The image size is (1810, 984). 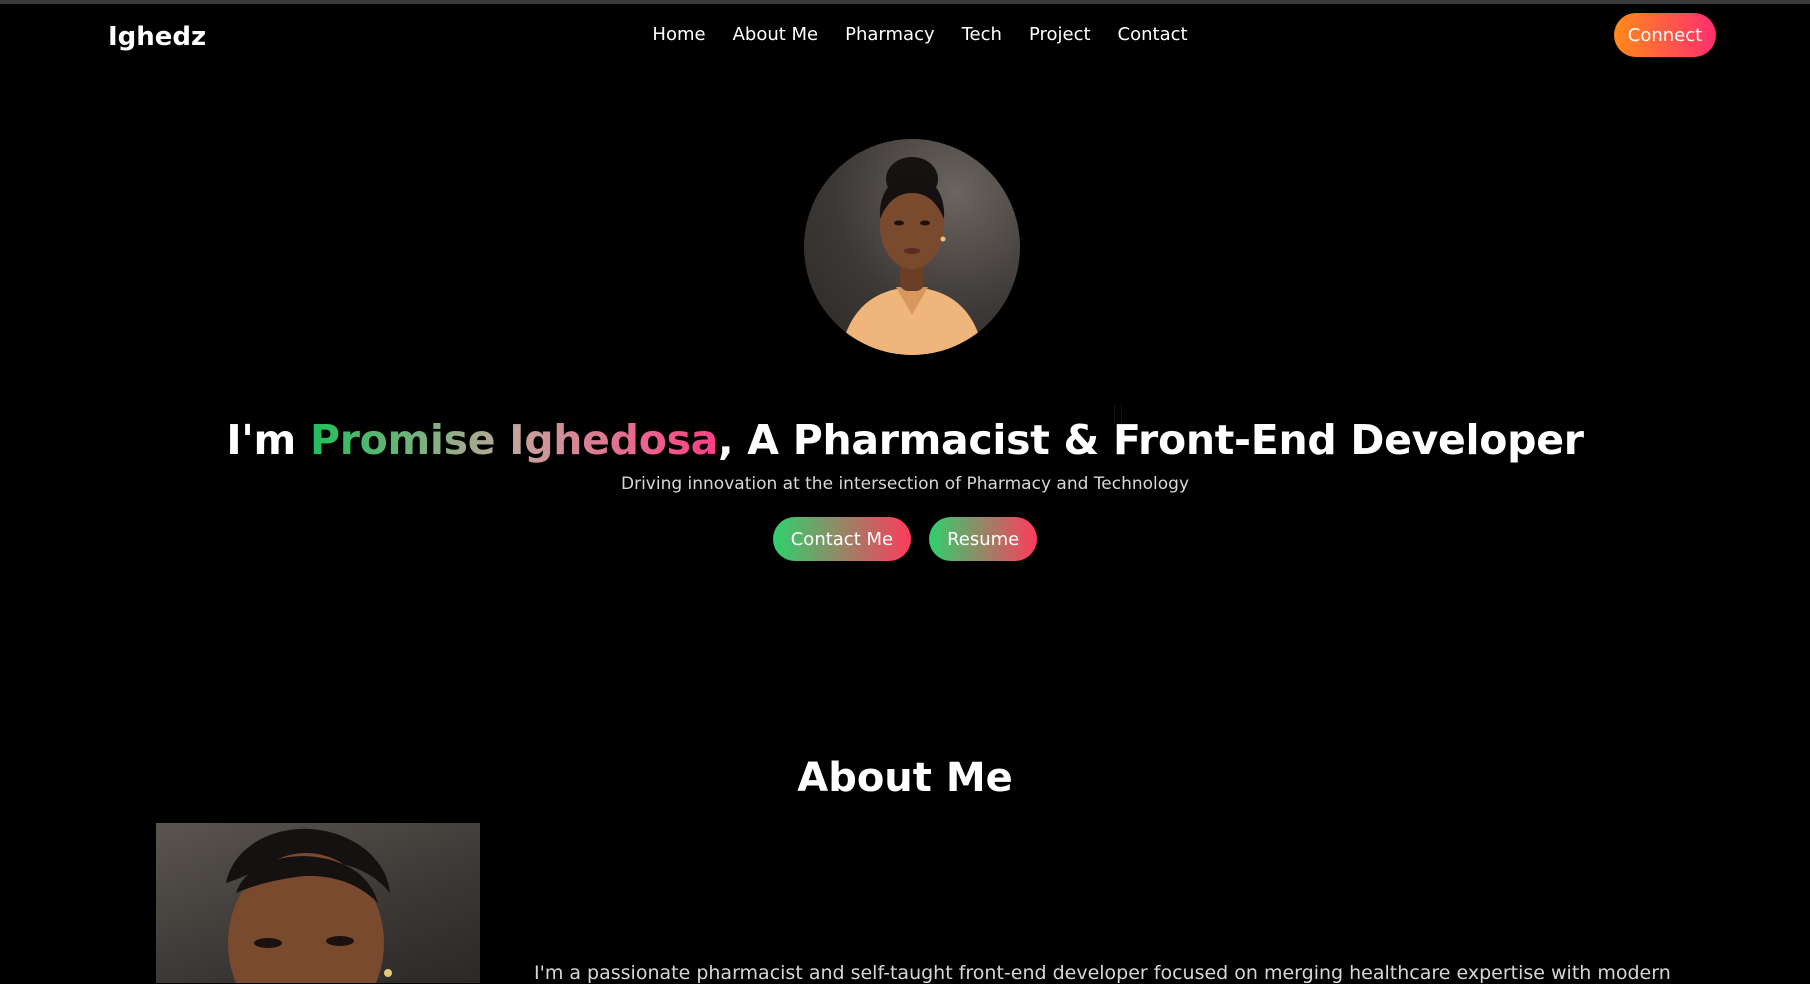 What do you see at coordinates (890, 34) in the screenshot?
I see `nav-pharmacy: Pharmacy` at bounding box center [890, 34].